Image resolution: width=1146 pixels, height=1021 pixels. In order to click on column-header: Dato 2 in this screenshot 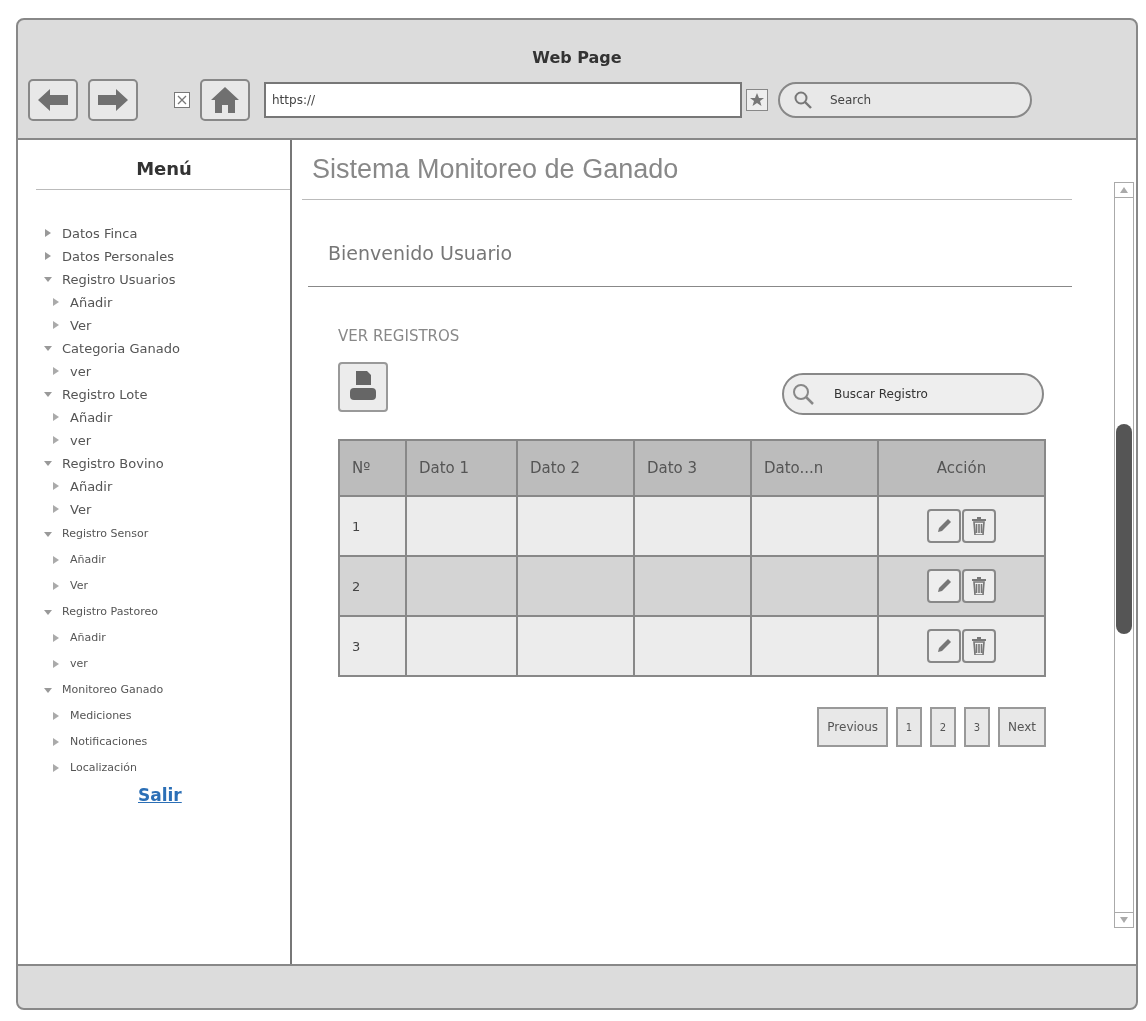, I will do `click(575, 468)`.